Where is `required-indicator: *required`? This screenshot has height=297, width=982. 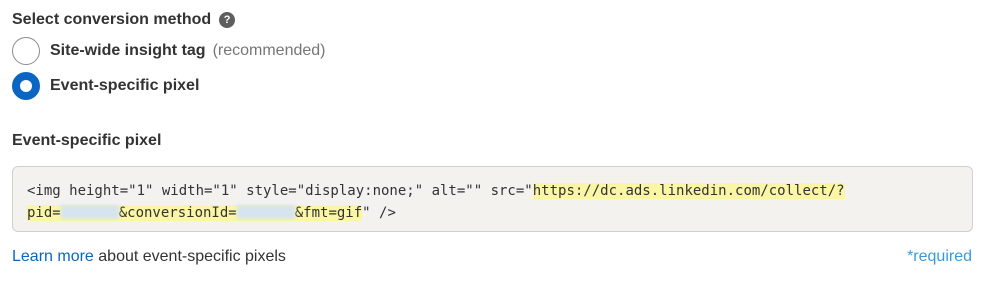
required-indicator: *required is located at coordinates (939, 256).